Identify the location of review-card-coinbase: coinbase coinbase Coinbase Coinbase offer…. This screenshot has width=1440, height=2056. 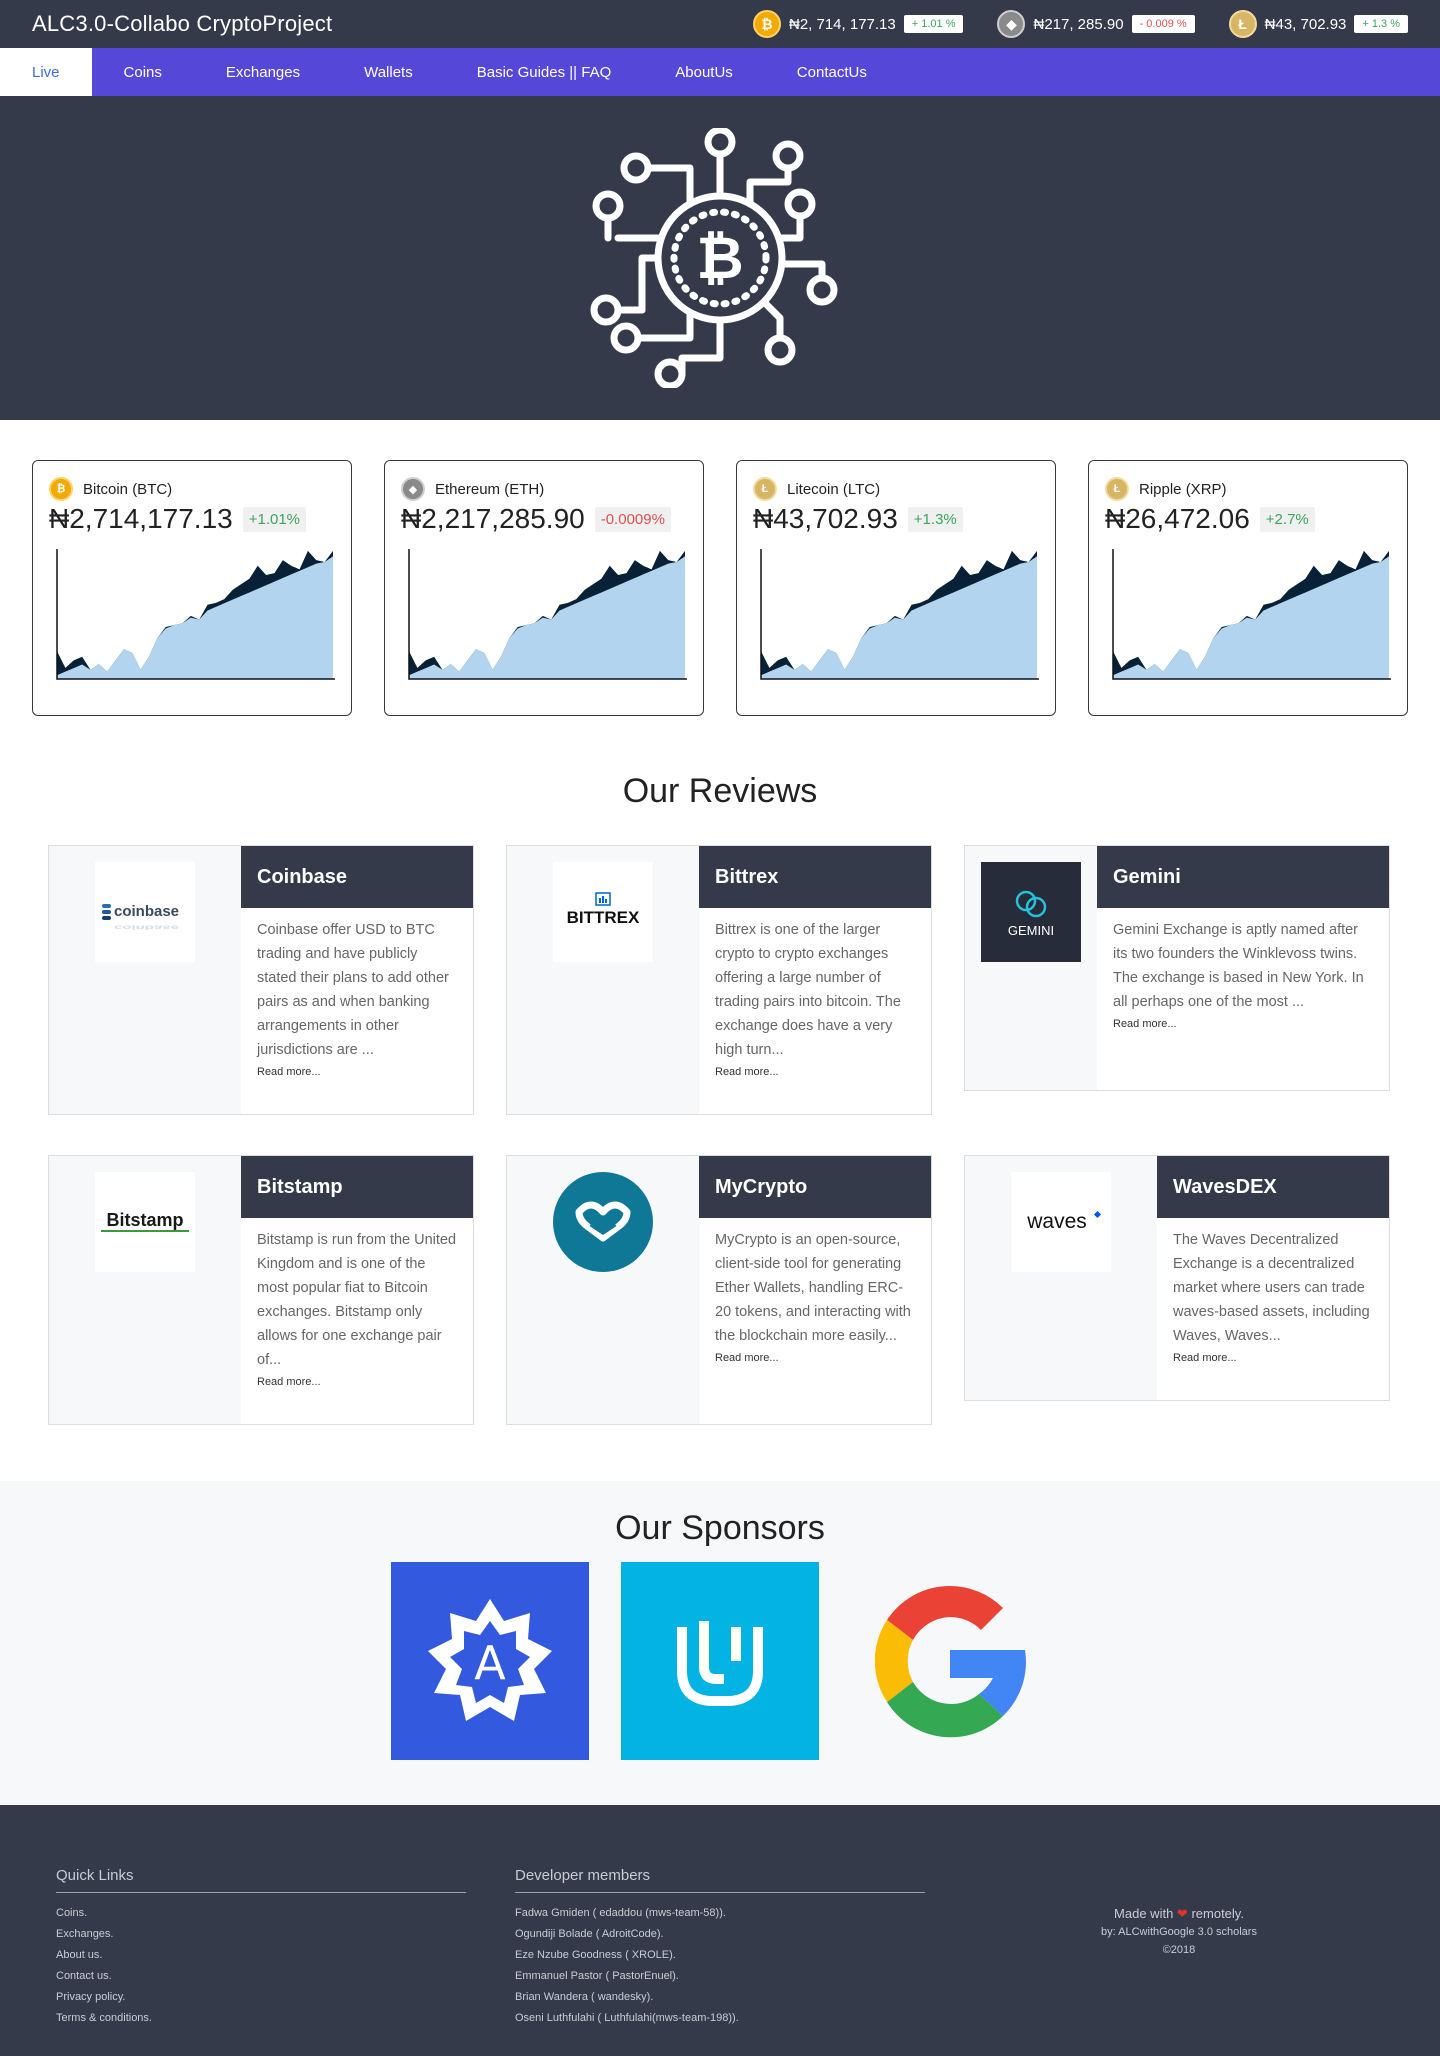
(261, 980).